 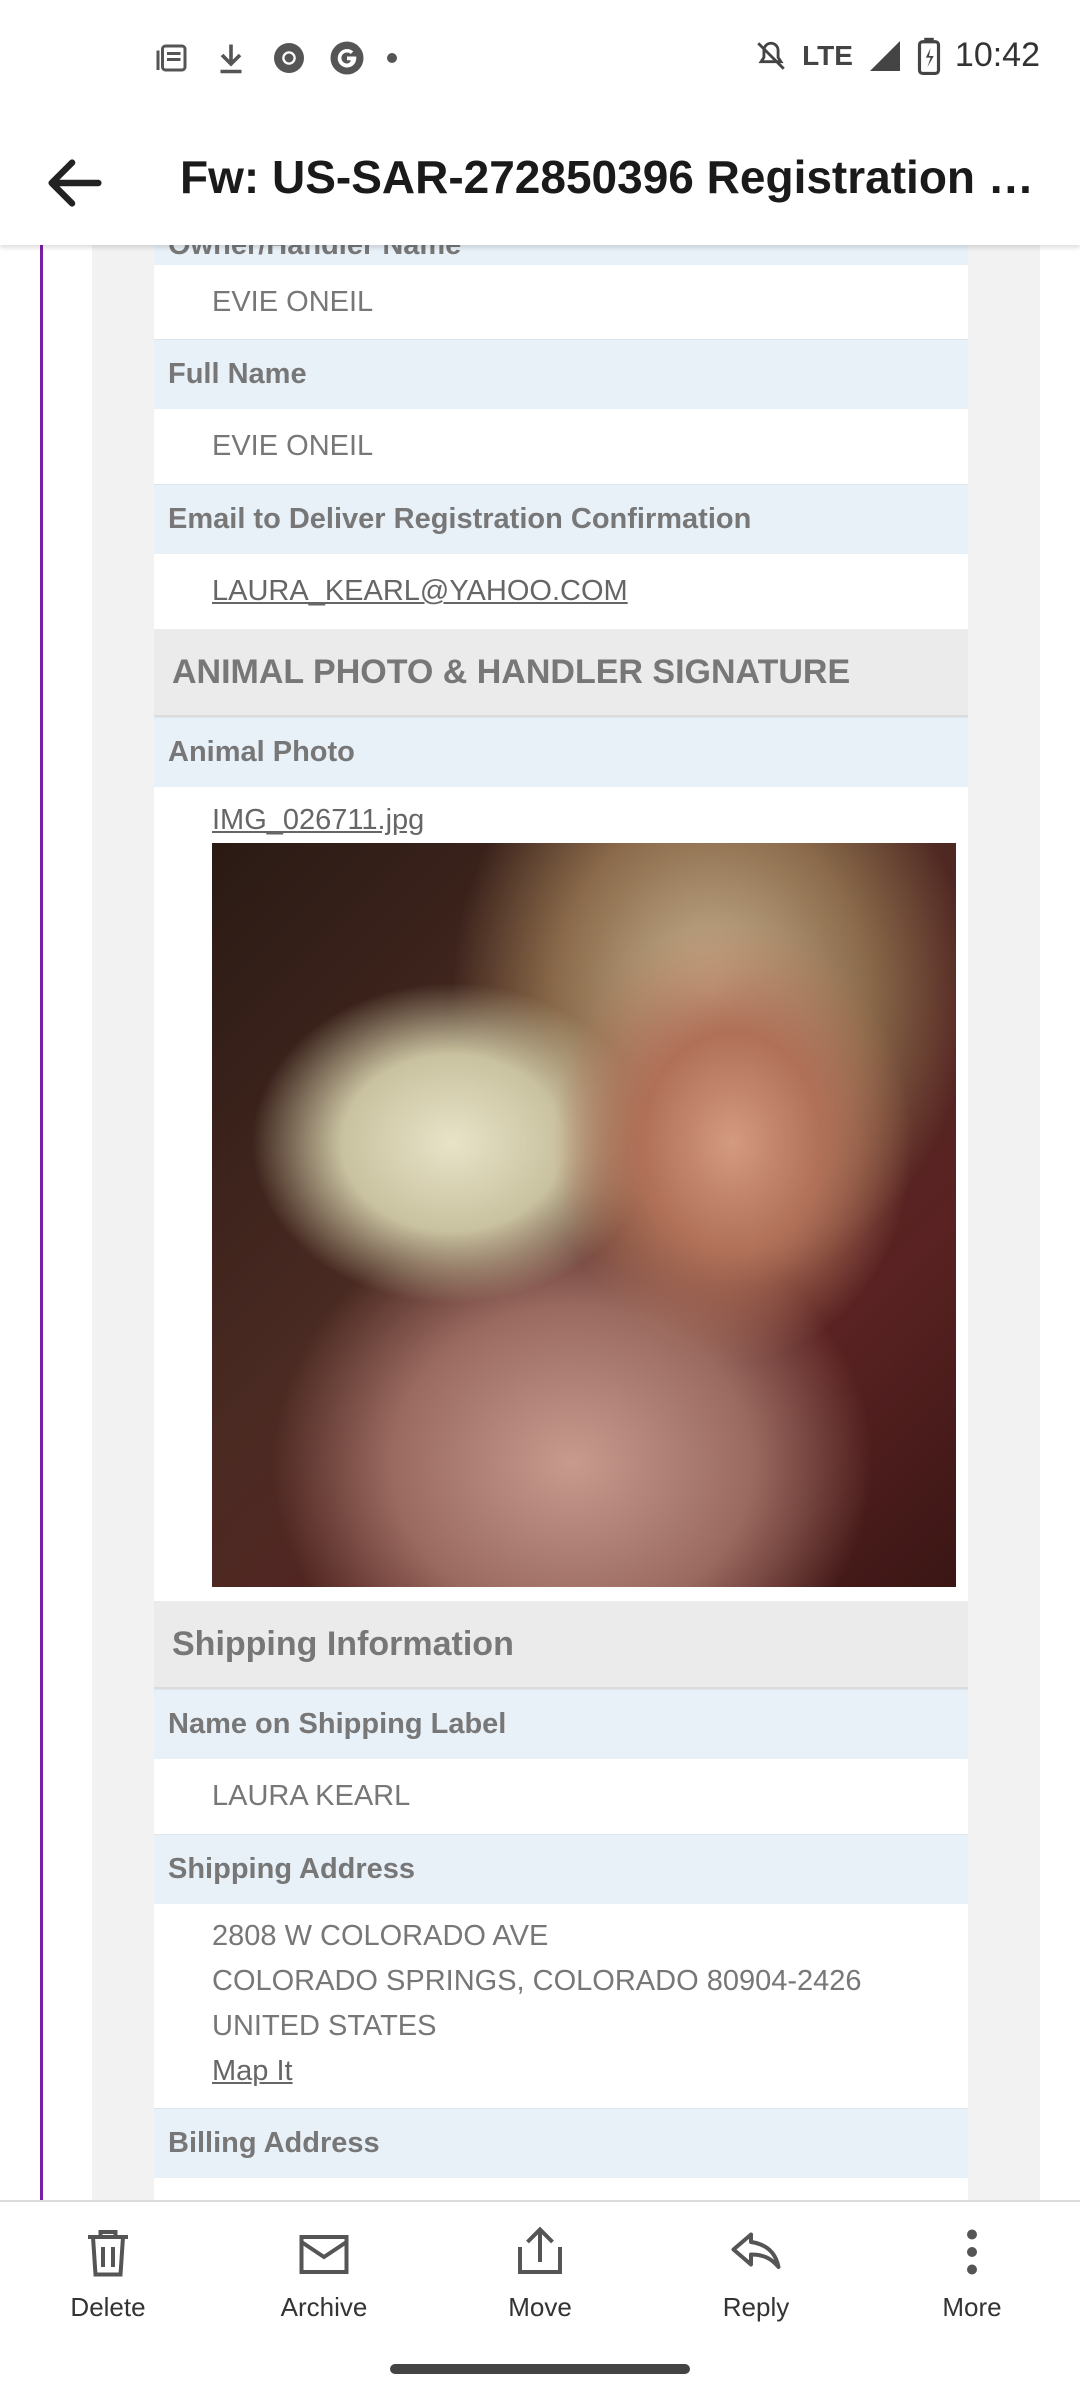 What do you see at coordinates (756, 2307) in the screenshot?
I see `reply-label: Reply` at bounding box center [756, 2307].